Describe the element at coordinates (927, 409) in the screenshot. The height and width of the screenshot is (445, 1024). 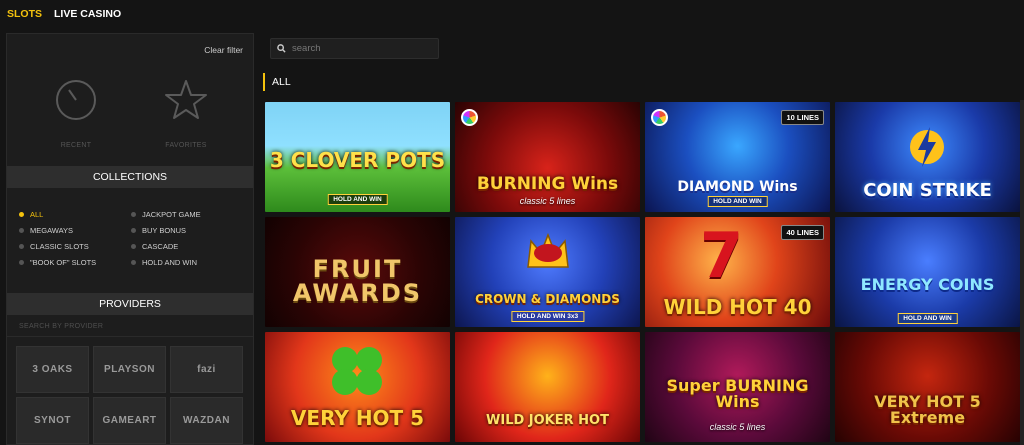
I see `game-title: VERY HOT 5 Extreme` at that location.